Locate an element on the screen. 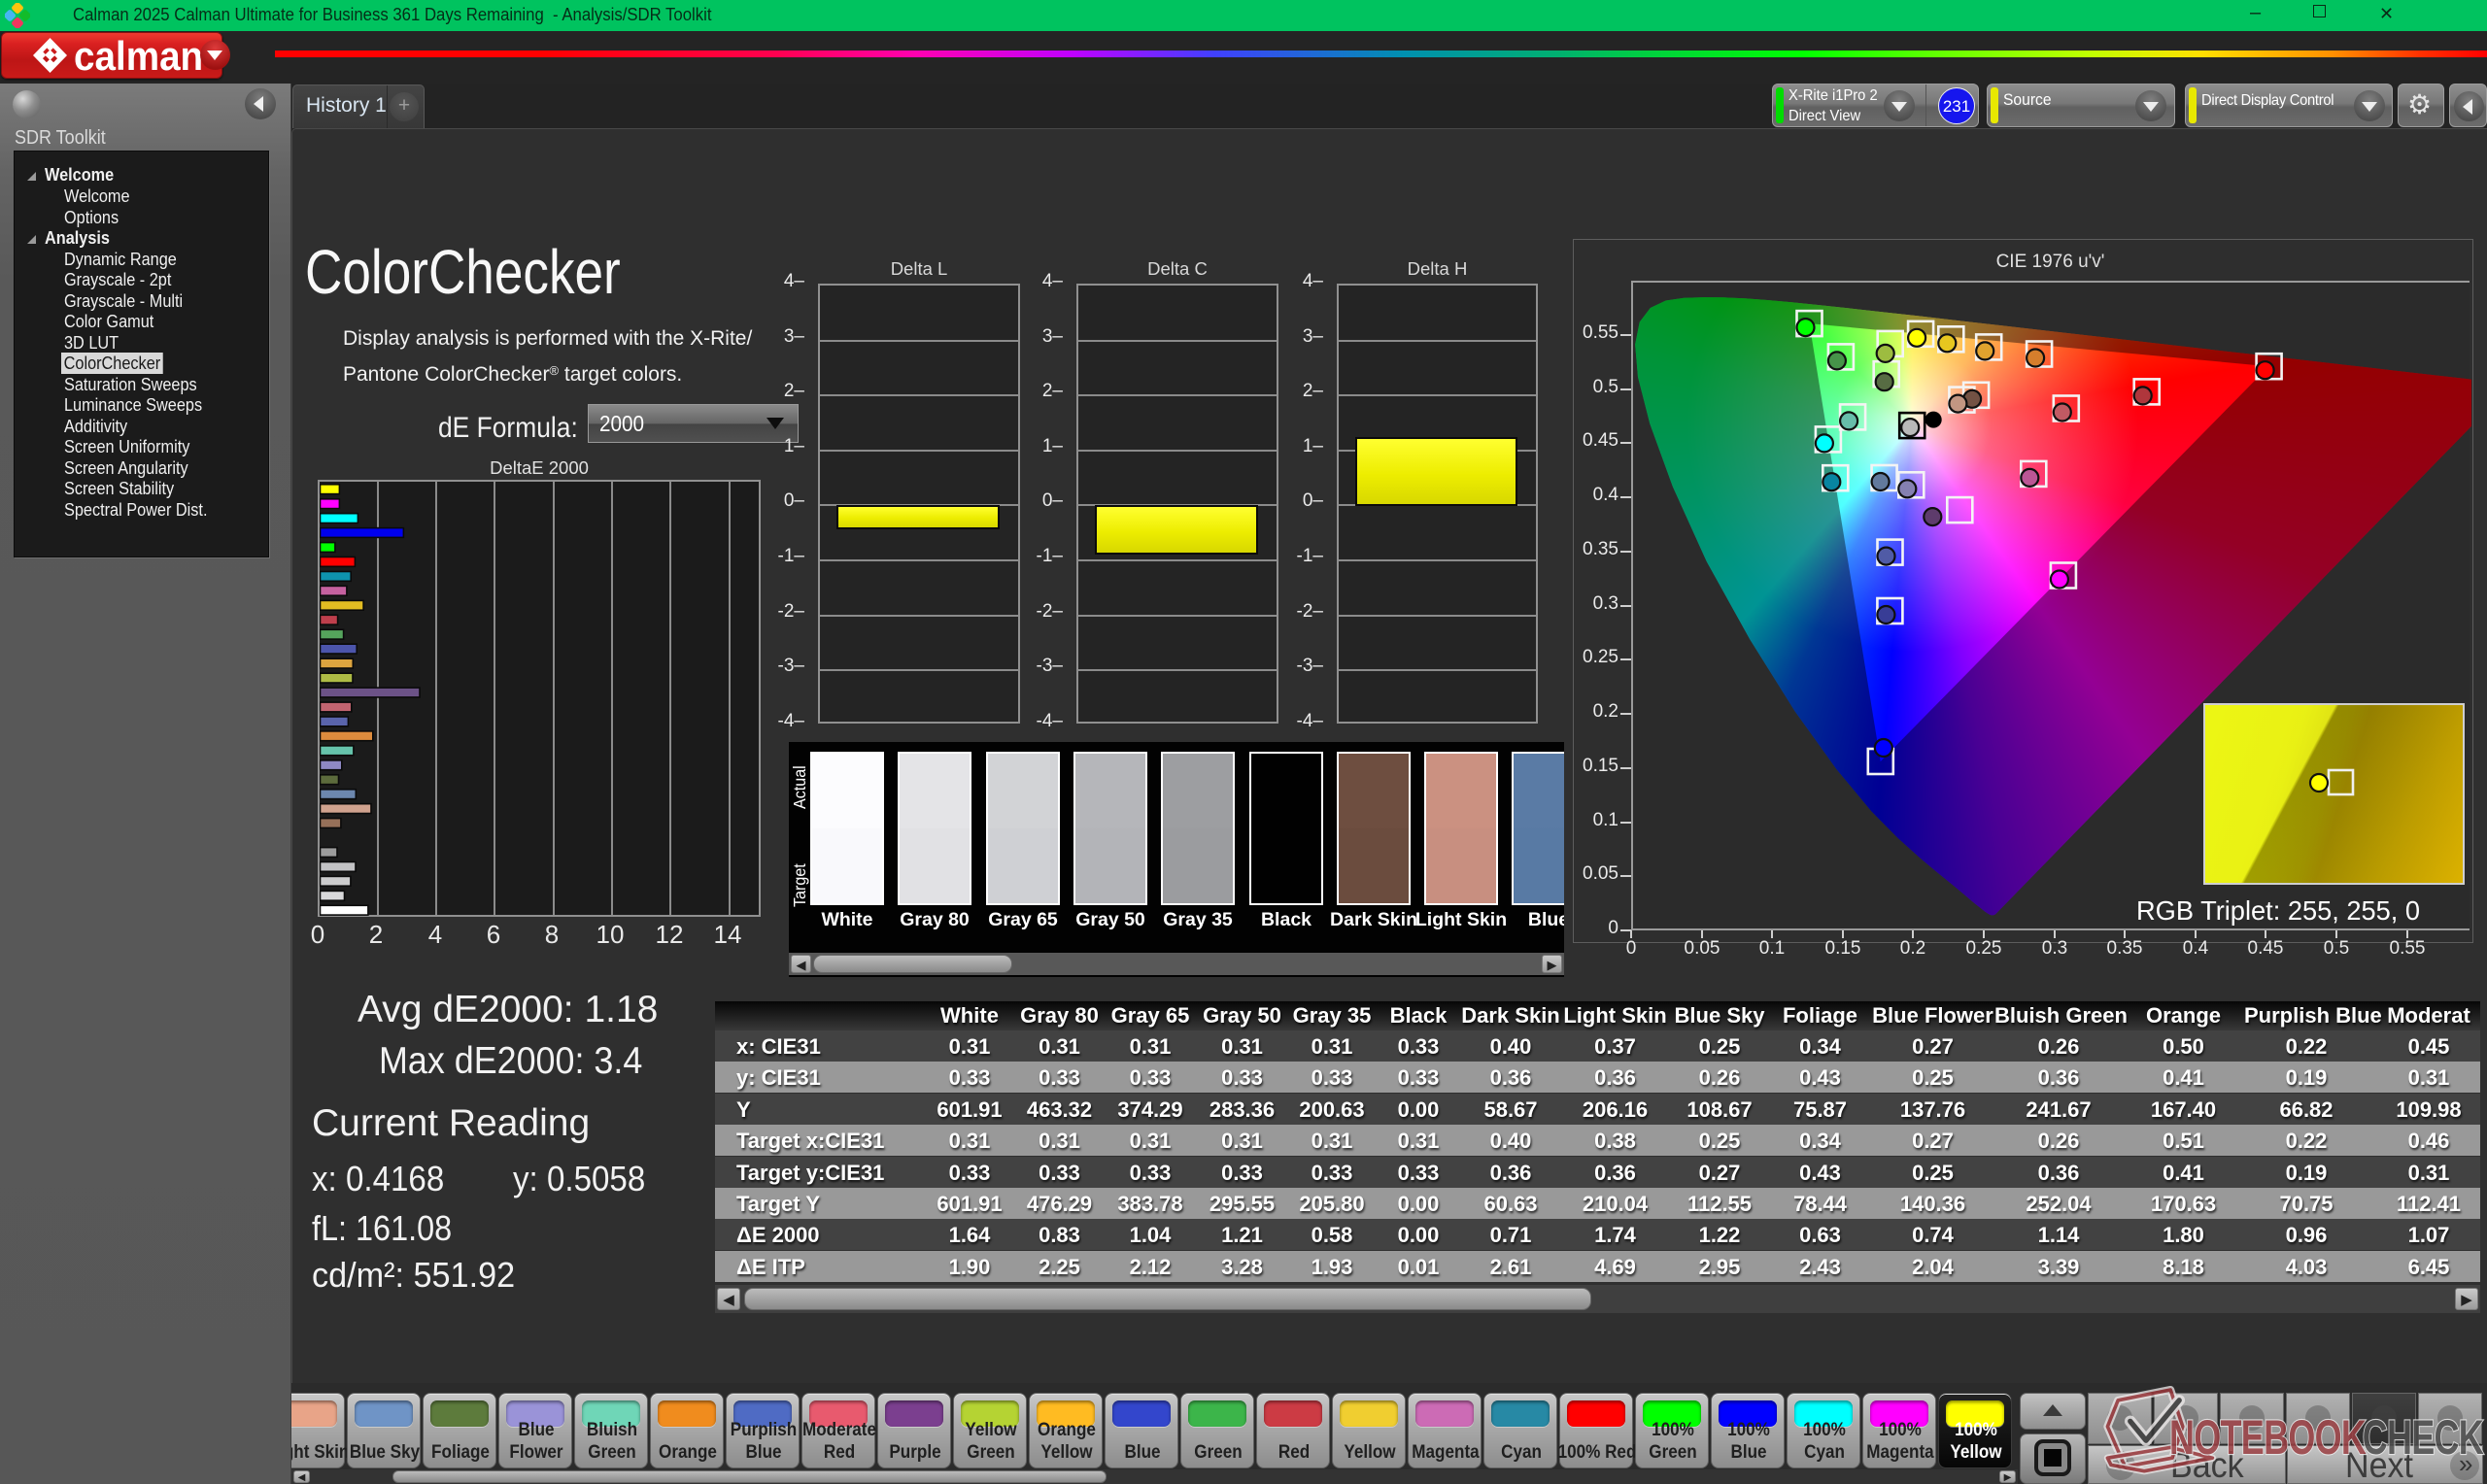 This screenshot has height=1484, width=2487. svg-text: CHECK is located at coordinates (2424, 1438).